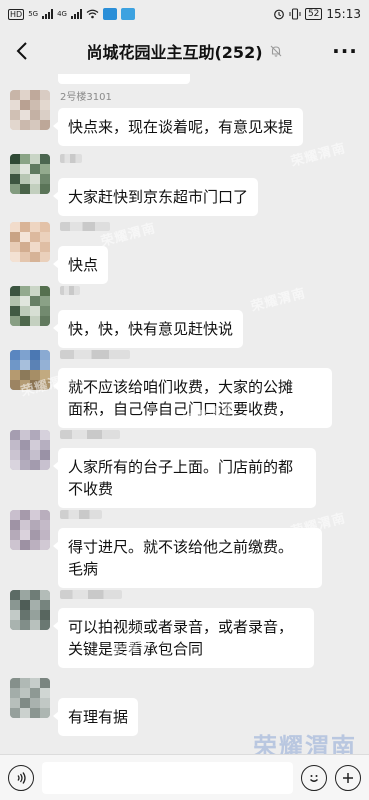 Image resolution: width=369 pixels, height=800 pixels. Describe the element at coordinates (184, 478) in the screenshot. I see `message-bubble: 人家所有的台子上面。门店前的都 不收费` at that location.